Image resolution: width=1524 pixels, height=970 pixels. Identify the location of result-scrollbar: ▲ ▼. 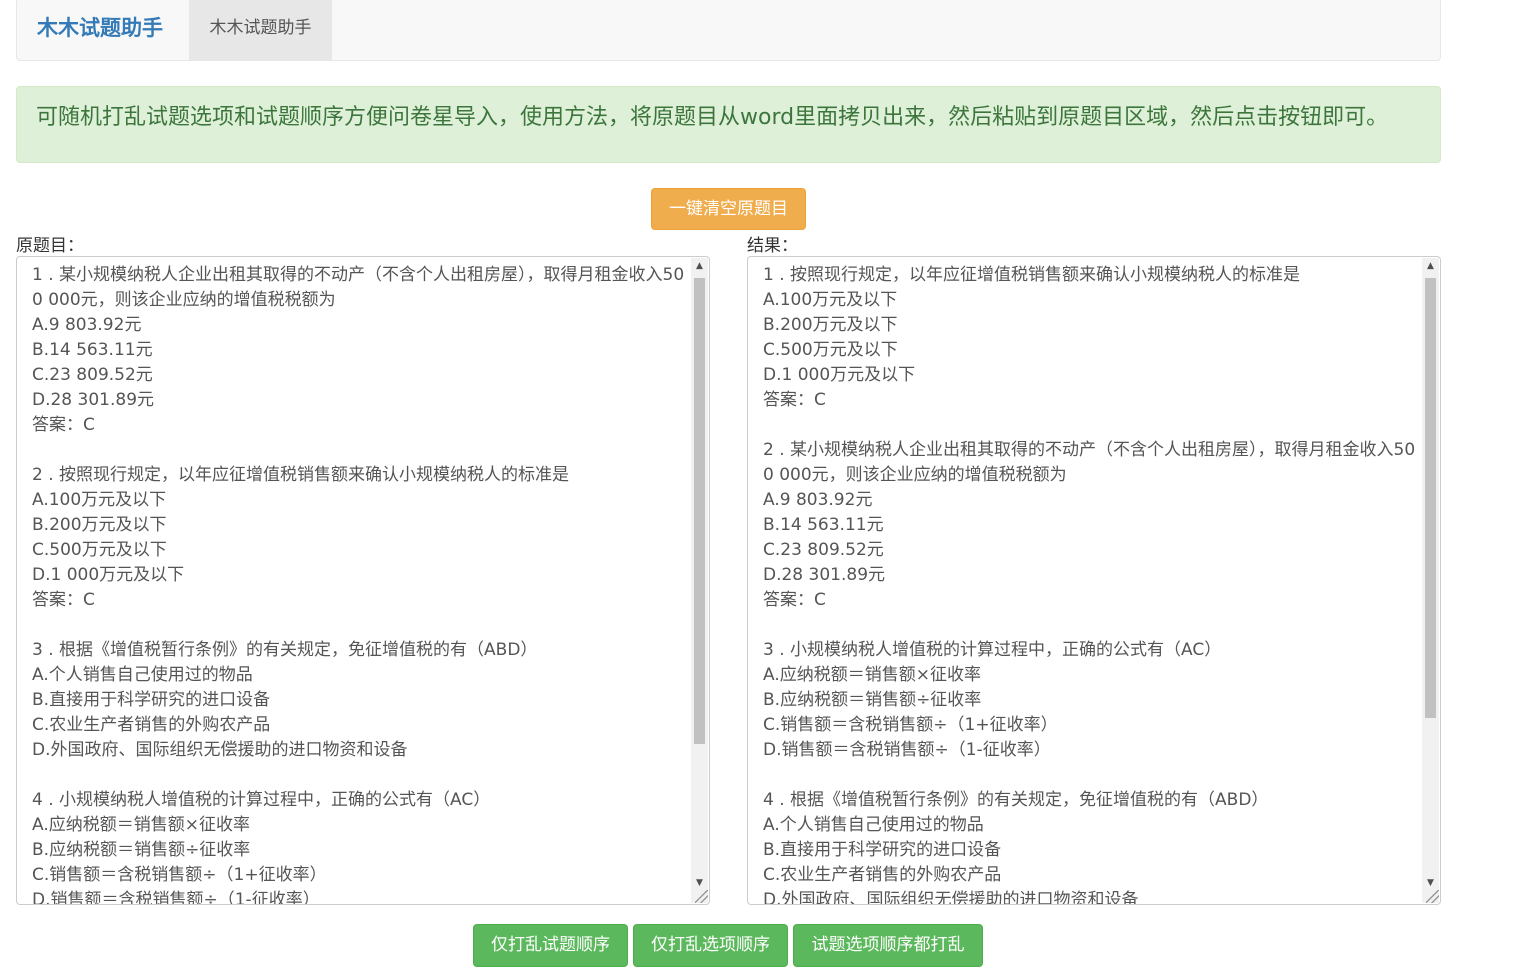
(1430, 580).